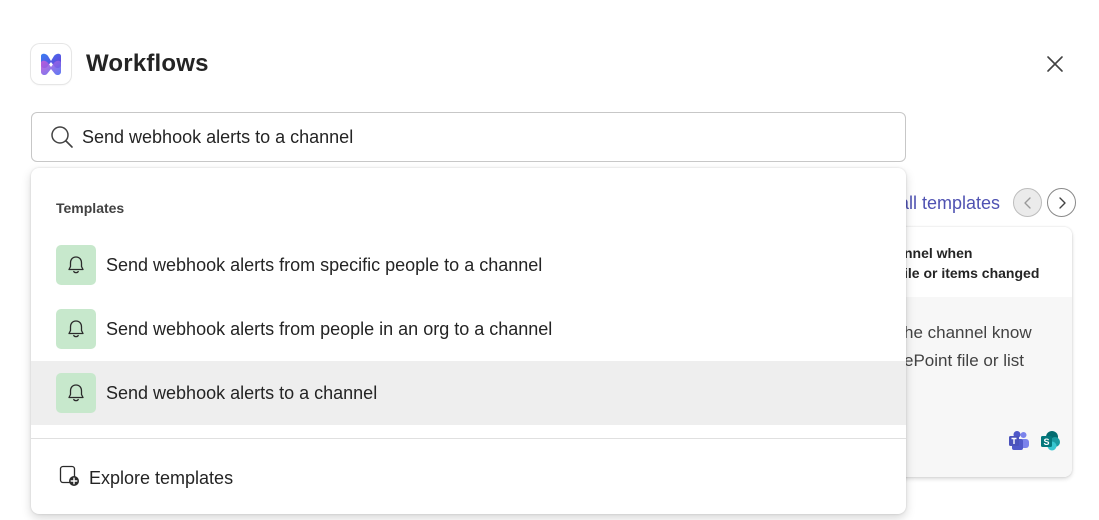 The height and width of the screenshot is (520, 1099). I want to click on chevron-left-icon, so click(1027, 202).